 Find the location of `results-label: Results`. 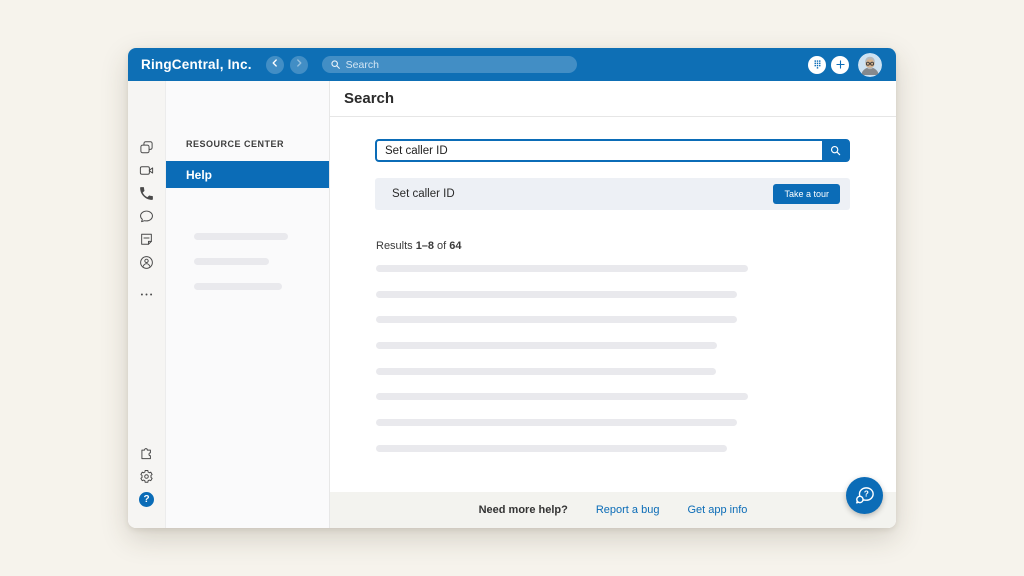

results-label: Results is located at coordinates (394, 246).